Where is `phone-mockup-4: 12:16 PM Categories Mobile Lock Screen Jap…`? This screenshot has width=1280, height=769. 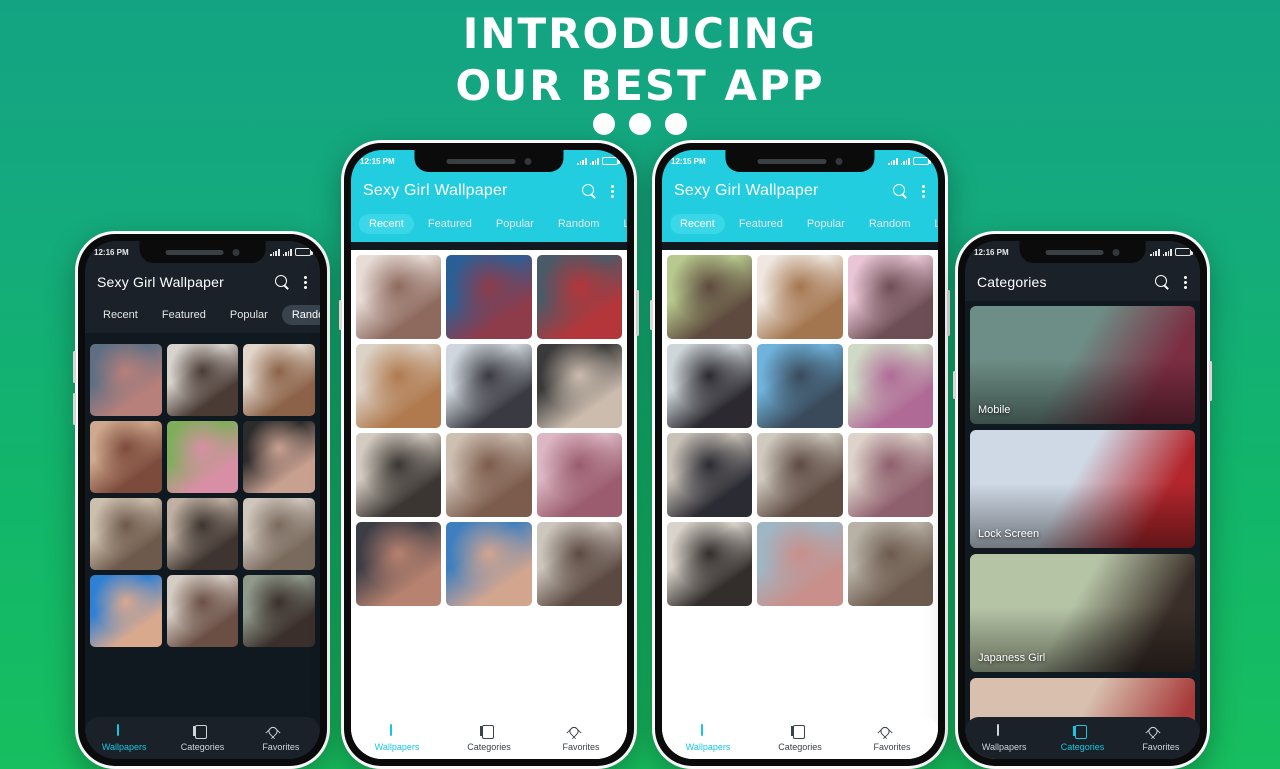
phone-mockup-4: 12:16 PM Categories Mobile Lock Screen Jap… is located at coordinates (1082, 500).